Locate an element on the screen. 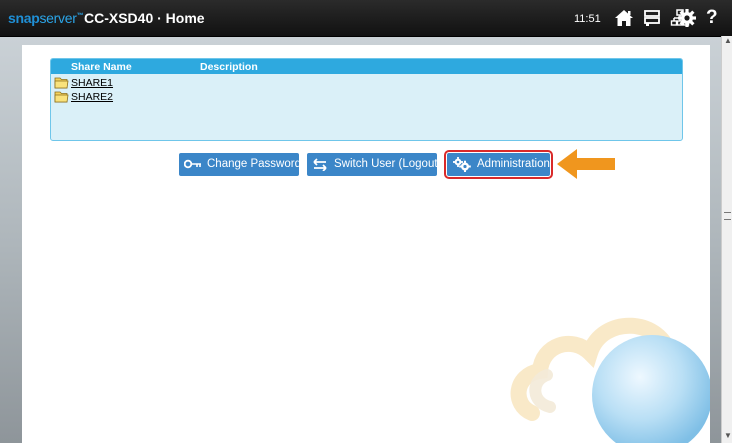 This screenshot has width=732, height=443. top-bar: snapserver™ CC-XSD40 · Home 11:51 ? is located at coordinates (366, 18).